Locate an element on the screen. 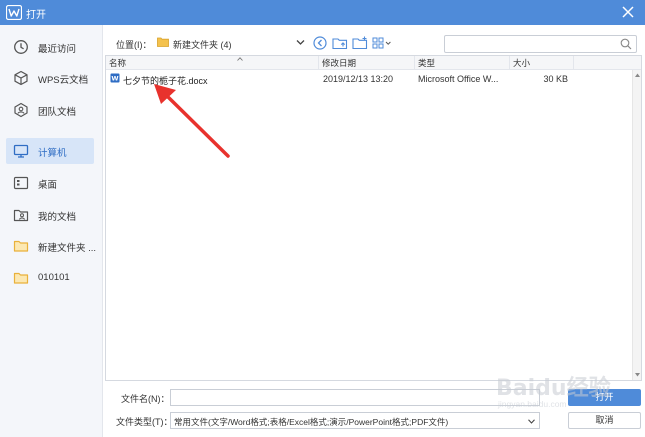  scroll-down-icon is located at coordinates (637, 375).